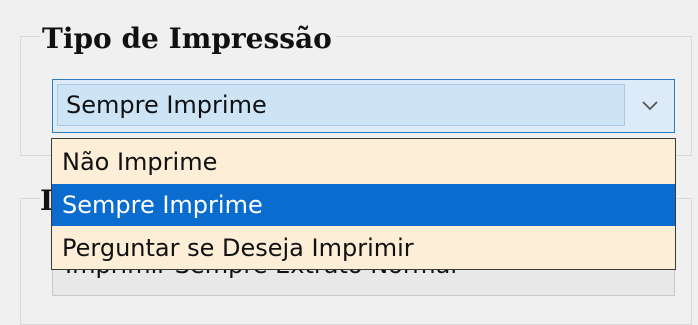 The image size is (698, 325). What do you see at coordinates (363, 248) in the screenshot?
I see `dropdown-option-perguntar: Perguntar se Deseja Imprimir` at bounding box center [363, 248].